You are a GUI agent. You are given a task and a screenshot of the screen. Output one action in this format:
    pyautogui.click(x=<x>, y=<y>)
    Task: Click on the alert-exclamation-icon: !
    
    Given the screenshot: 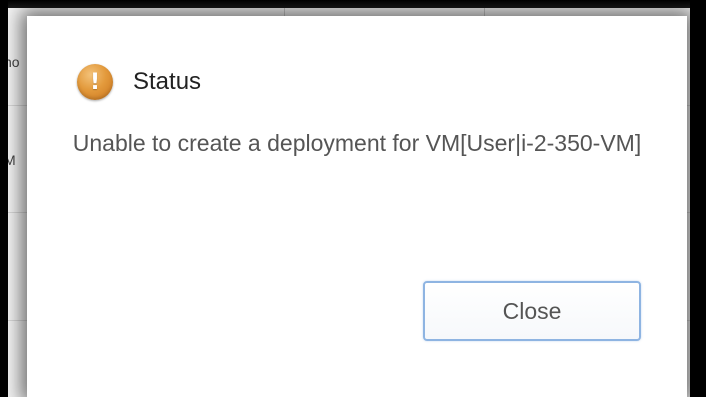 What is the action you would take?
    pyautogui.click(x=95, y=82)
    